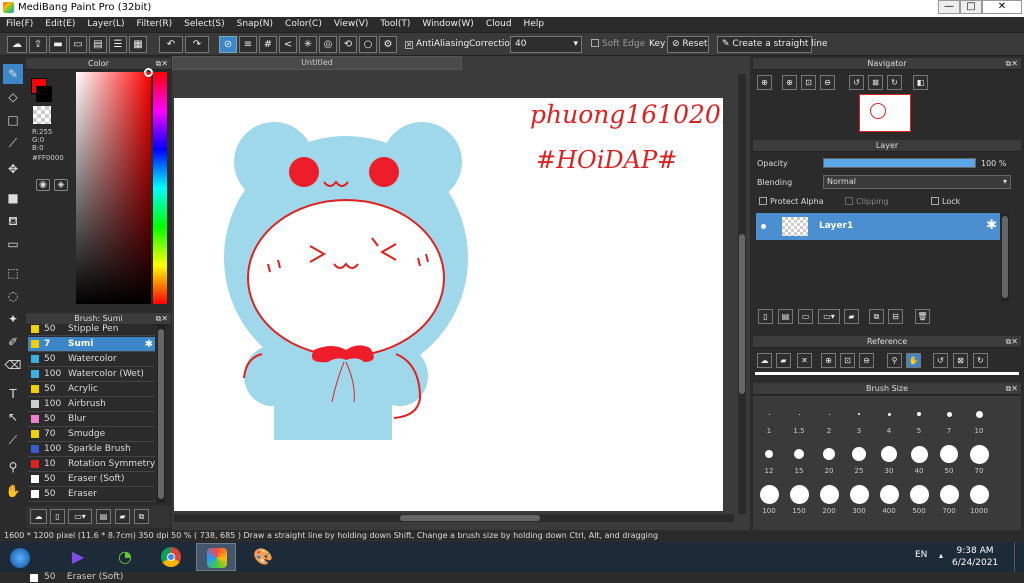  I want to click on reference-rotate-right-icon: ↻, so click(980, 360).